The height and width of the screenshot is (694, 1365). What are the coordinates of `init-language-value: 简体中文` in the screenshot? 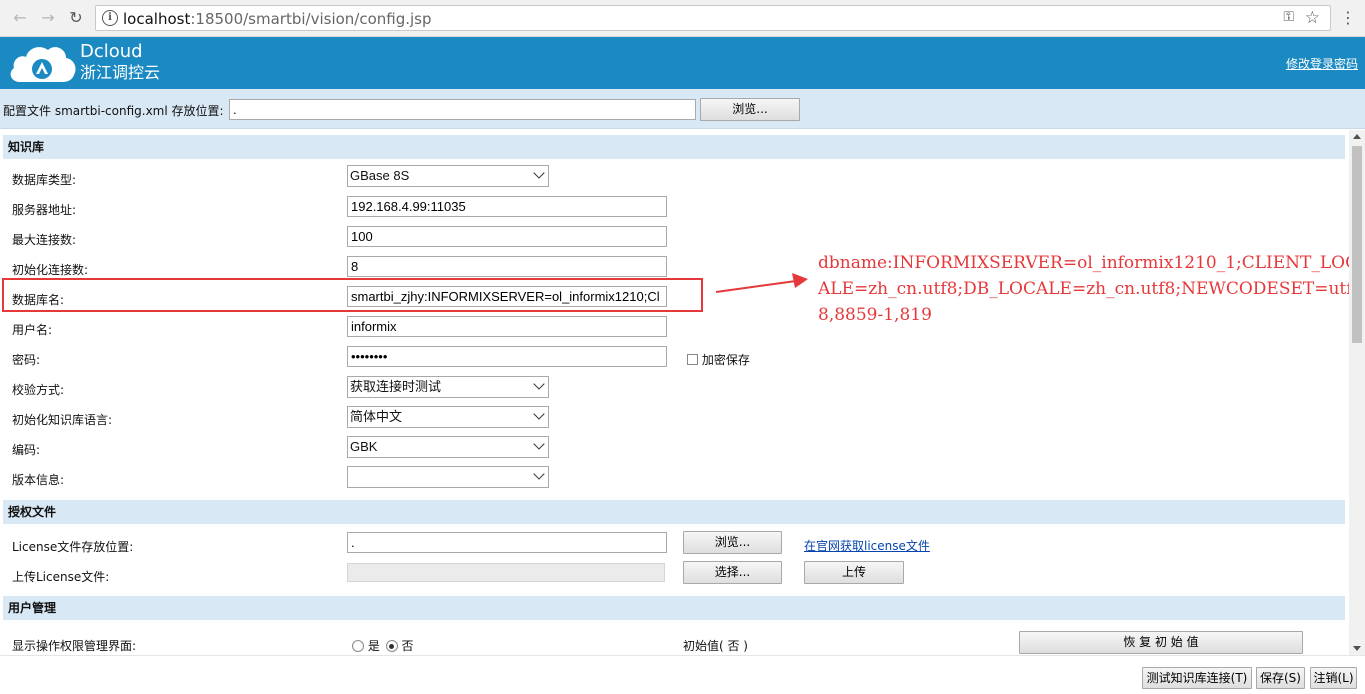 It's located at (376, 416).